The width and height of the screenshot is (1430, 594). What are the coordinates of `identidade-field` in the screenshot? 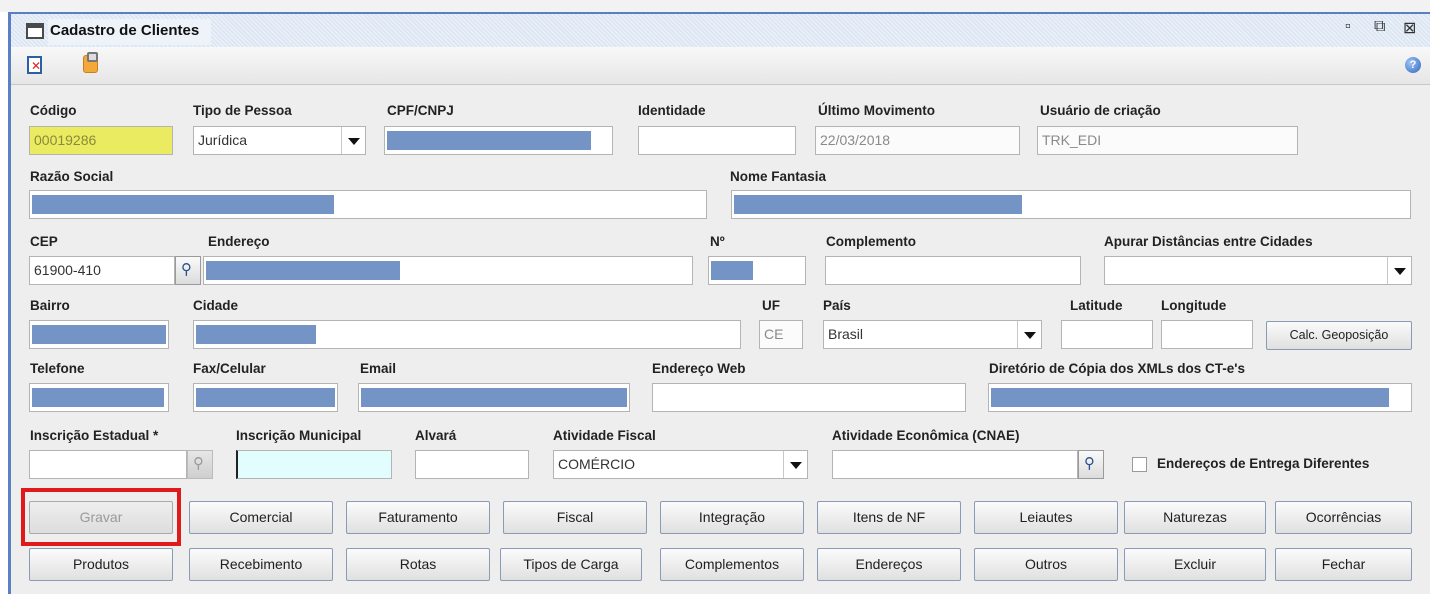 It's located at (717, 140).